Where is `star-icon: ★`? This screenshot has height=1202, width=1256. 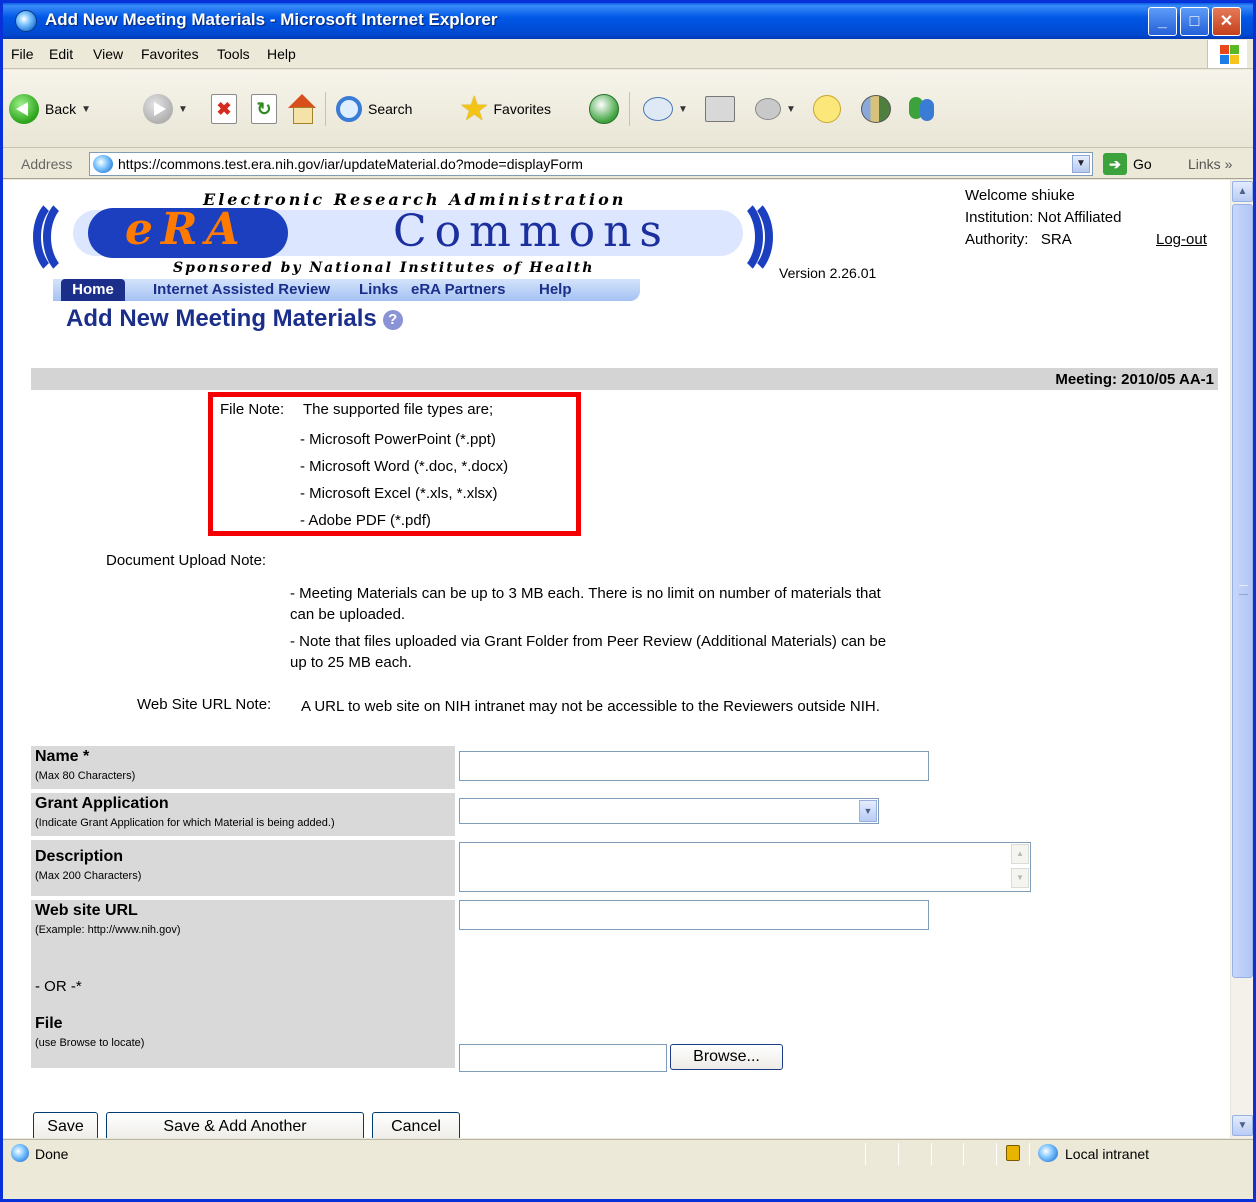 star-icon: ★ is located at coordinates (474, 109).